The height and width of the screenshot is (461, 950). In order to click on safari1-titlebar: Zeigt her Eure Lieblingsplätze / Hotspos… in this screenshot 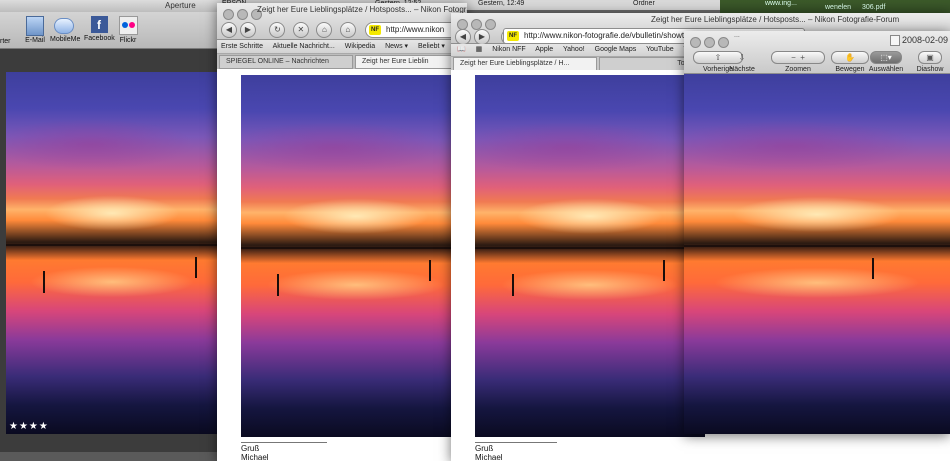, I will do `click(342, 21)`.